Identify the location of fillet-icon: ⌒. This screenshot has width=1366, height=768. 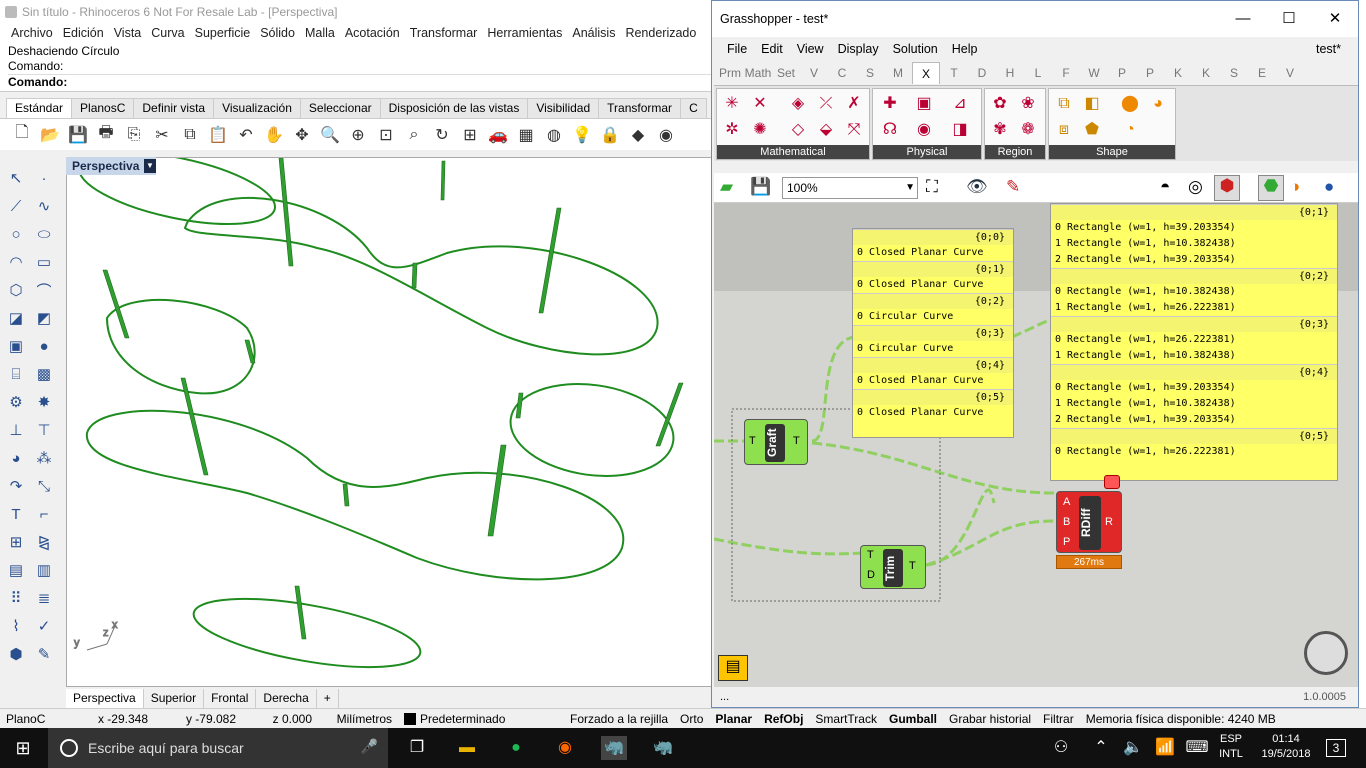
(44, 290).